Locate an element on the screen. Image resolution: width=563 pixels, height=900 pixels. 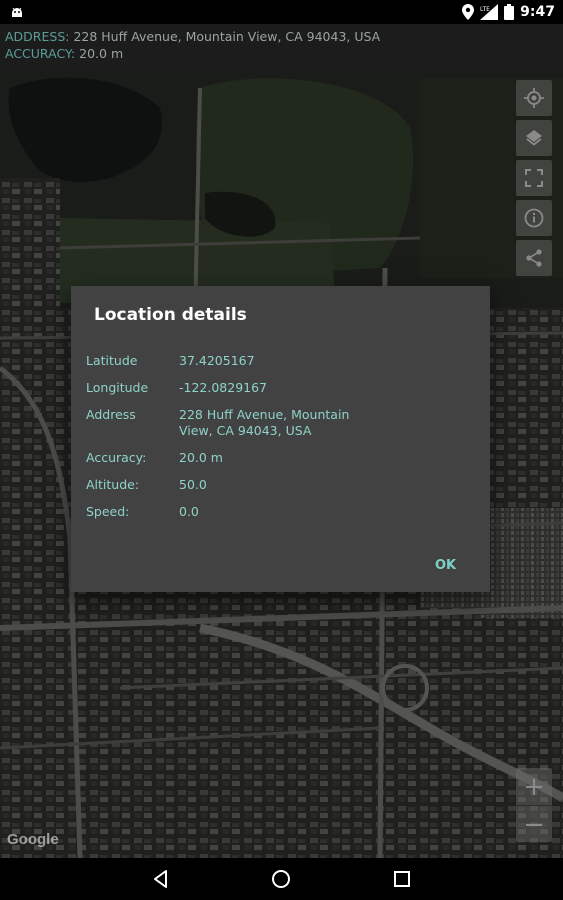
address-label: ADDRESS: is located at coordinates (37, 36).